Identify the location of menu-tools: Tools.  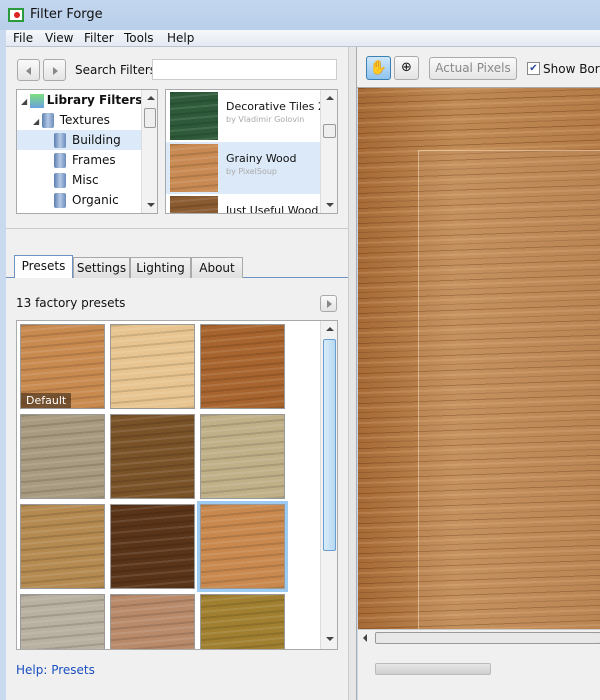
(139, 38).